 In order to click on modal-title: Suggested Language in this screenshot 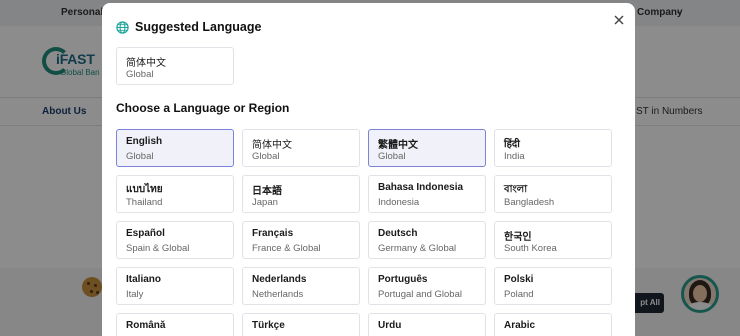, I will do `click(198, 27)`.